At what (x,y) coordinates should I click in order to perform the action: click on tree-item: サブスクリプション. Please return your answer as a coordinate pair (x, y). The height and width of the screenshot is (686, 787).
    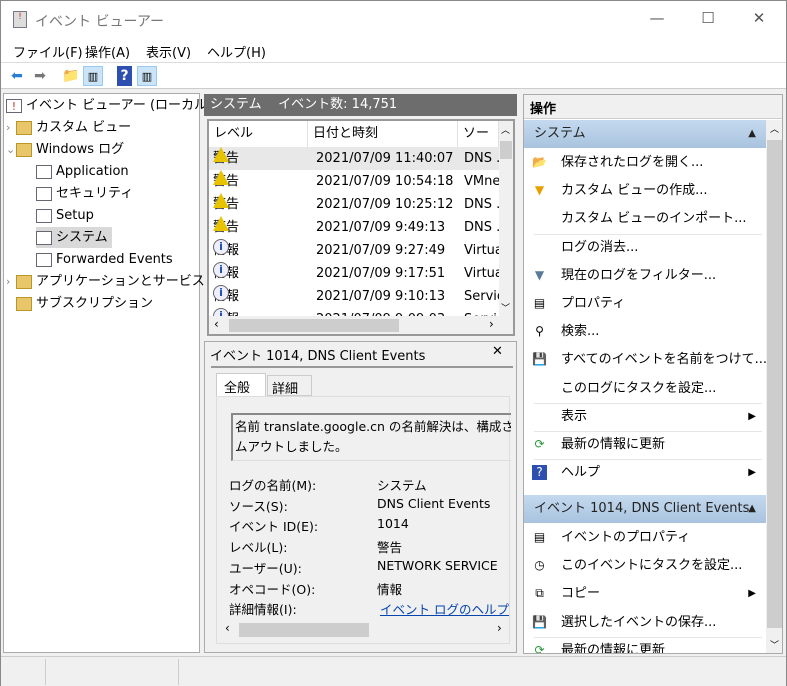
    Looking at the image, I should click on (81, 303).